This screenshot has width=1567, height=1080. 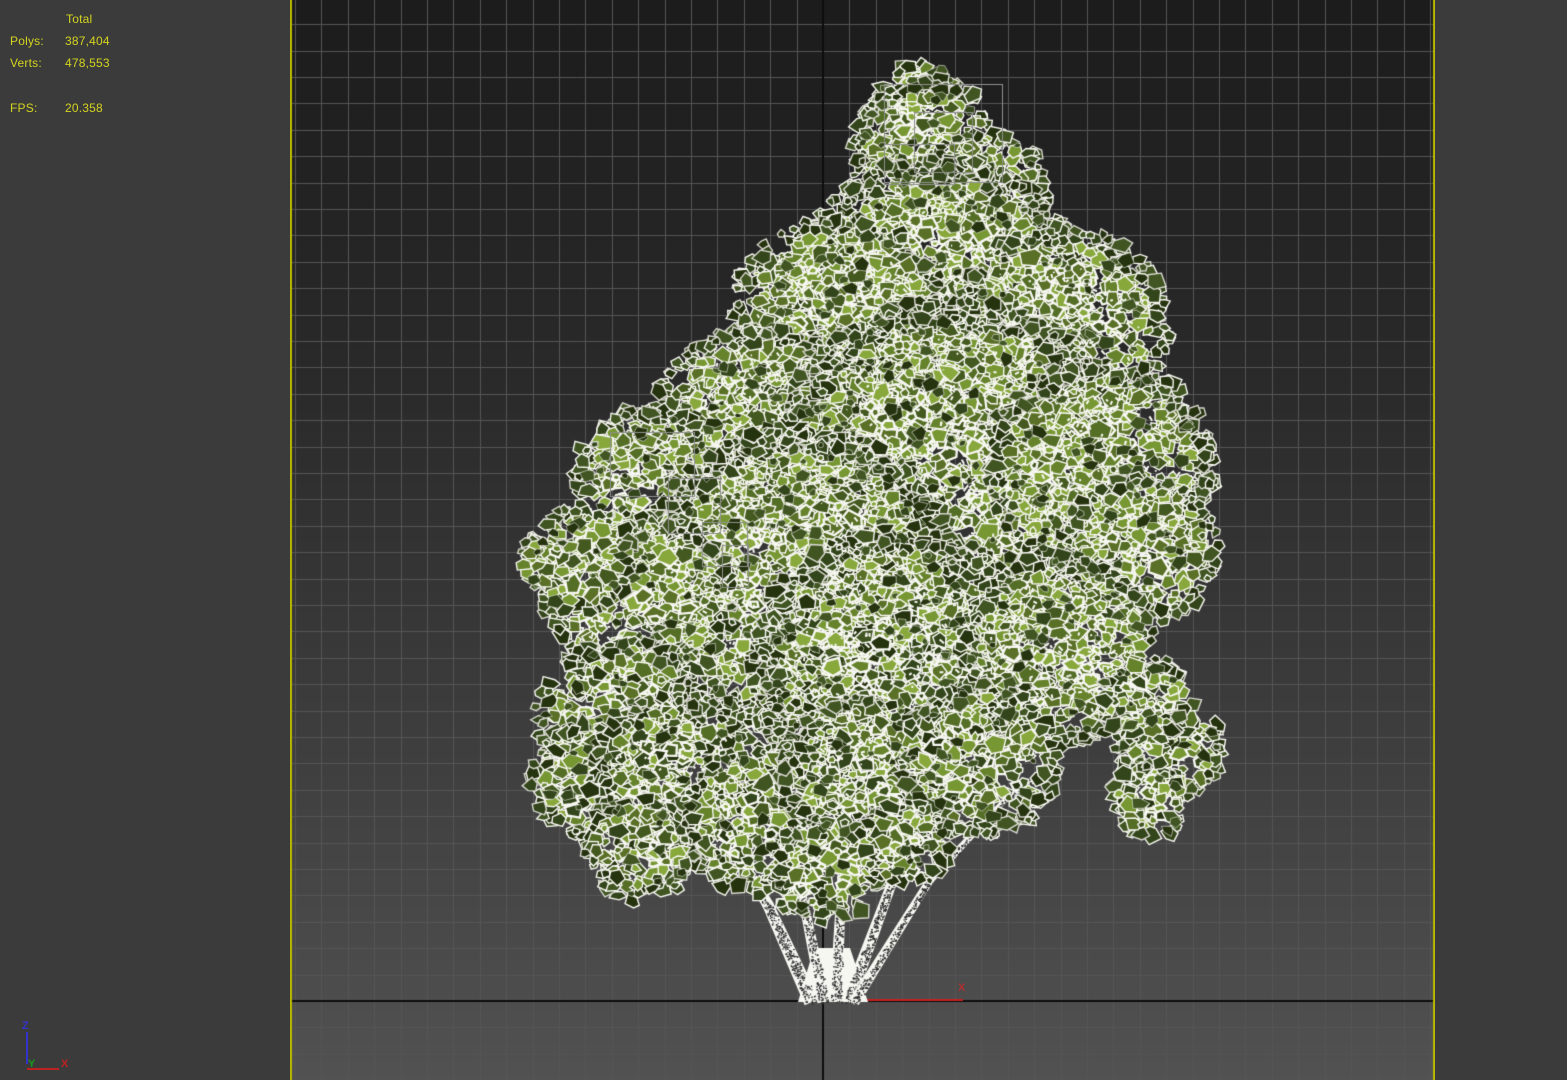 What do you see at coordinates (45, 1045) in the screenshot?
I see `world-axis-gizmo-icon: Z Y X` at bounding box center [45, 1045].